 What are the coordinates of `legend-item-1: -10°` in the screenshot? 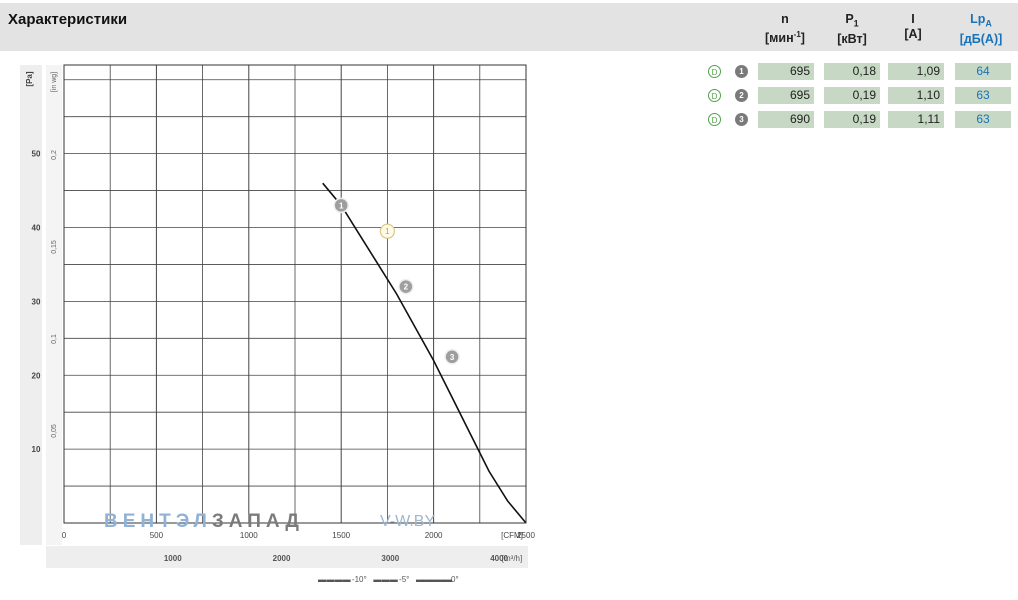 It's located at (359, 579).